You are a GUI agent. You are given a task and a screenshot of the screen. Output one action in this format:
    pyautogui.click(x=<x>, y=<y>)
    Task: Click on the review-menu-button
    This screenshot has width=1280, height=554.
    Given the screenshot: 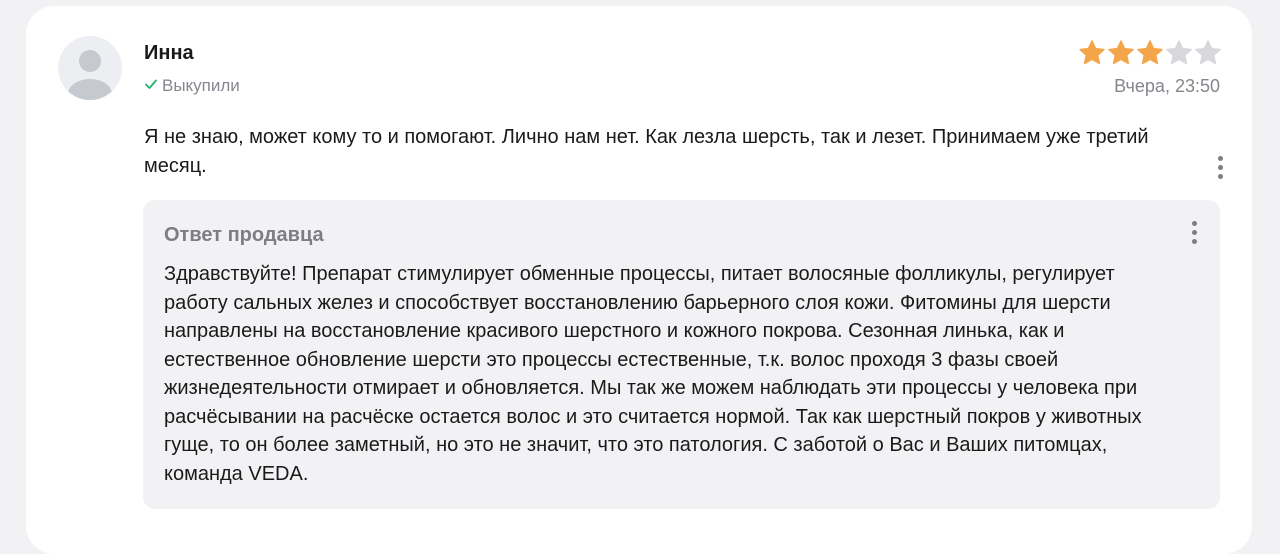 What is the action you would take?
    pyautogui.click(x=1220, y=168)
    